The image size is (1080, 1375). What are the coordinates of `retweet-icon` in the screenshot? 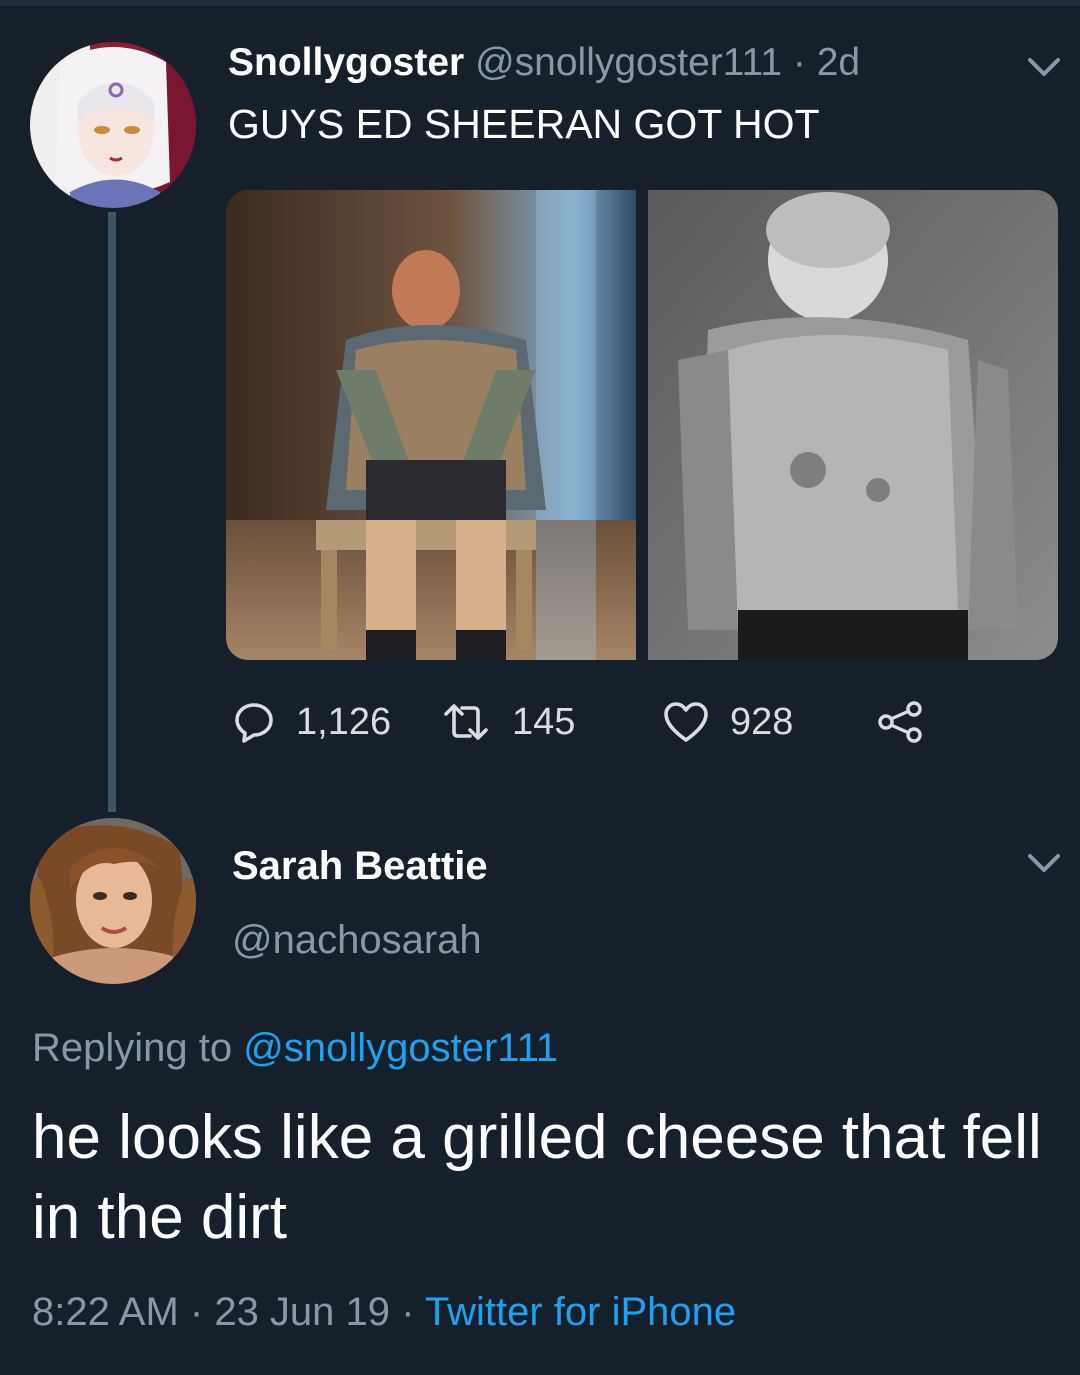 It's located at (466, 722).